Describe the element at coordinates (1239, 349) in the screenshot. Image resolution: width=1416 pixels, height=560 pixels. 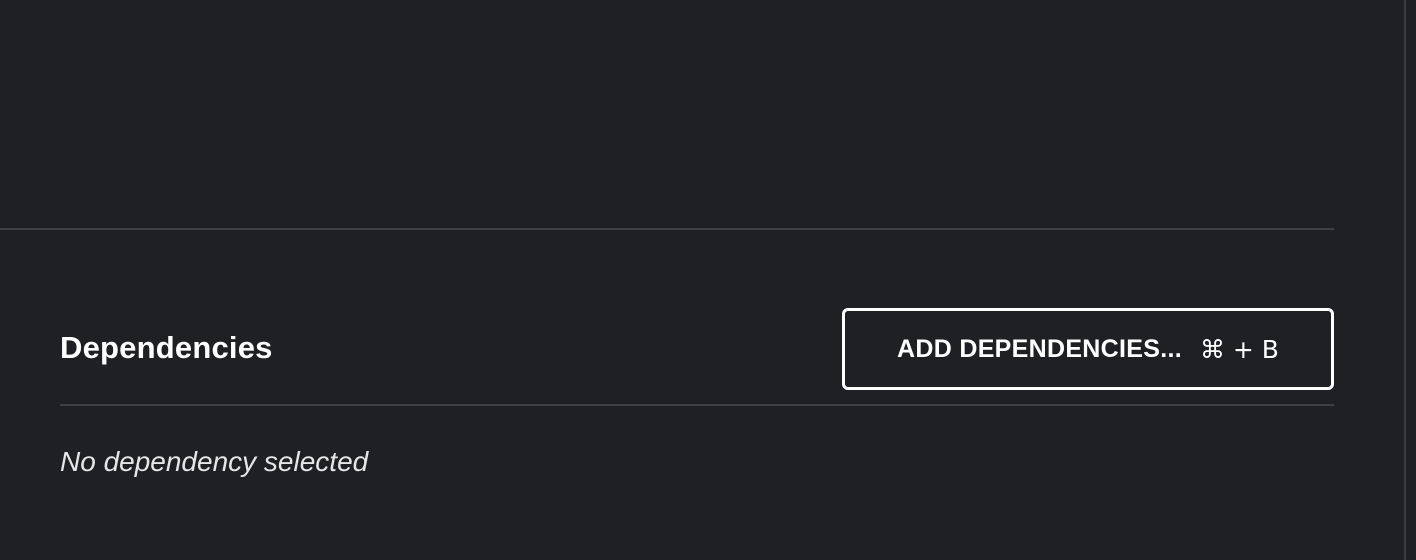
I see `keyboard-shortcut-hint: ⌘ + B` at that location.